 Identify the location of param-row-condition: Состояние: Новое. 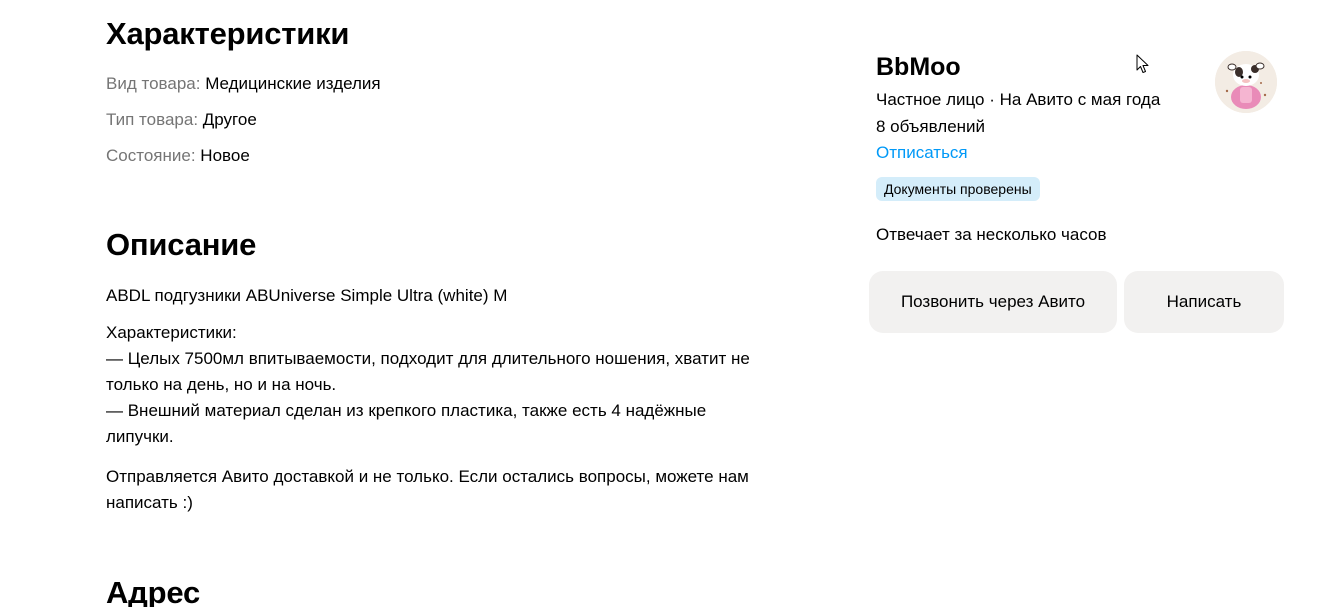
(178, 156).